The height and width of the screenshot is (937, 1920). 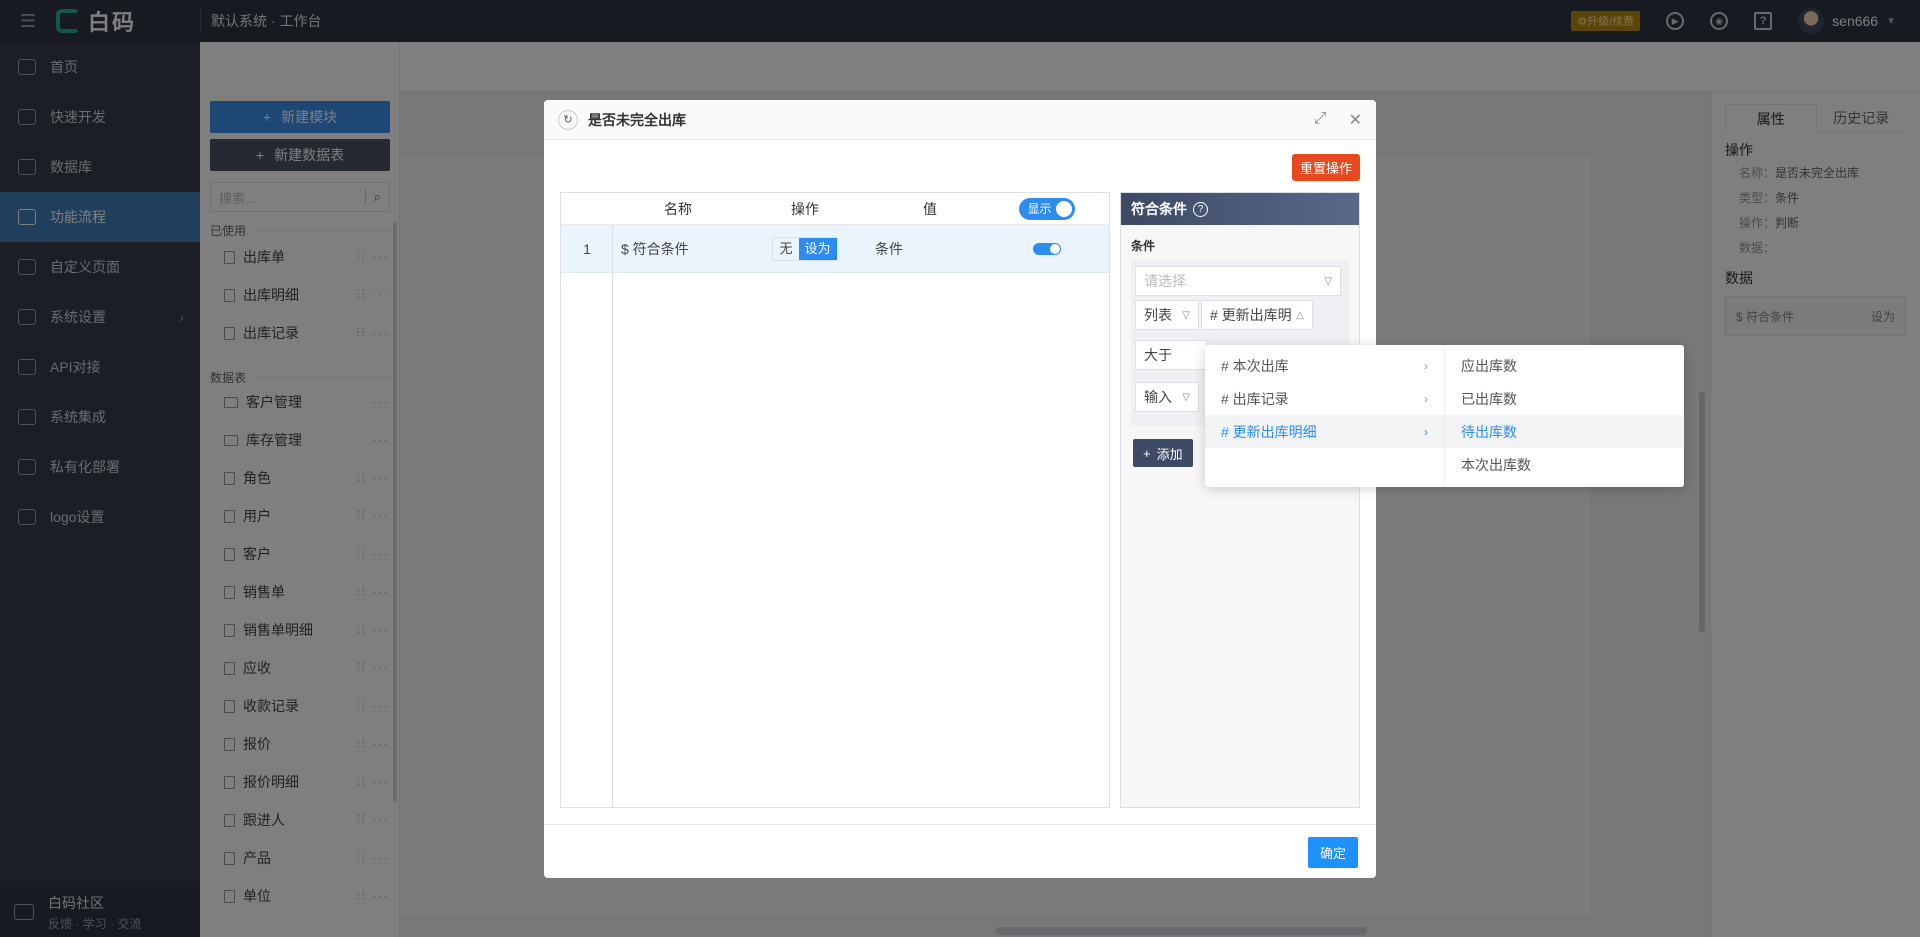 I want to click on table-row: 1 $ 符合条件 无 设为 条件, so click(x=835, y=249).